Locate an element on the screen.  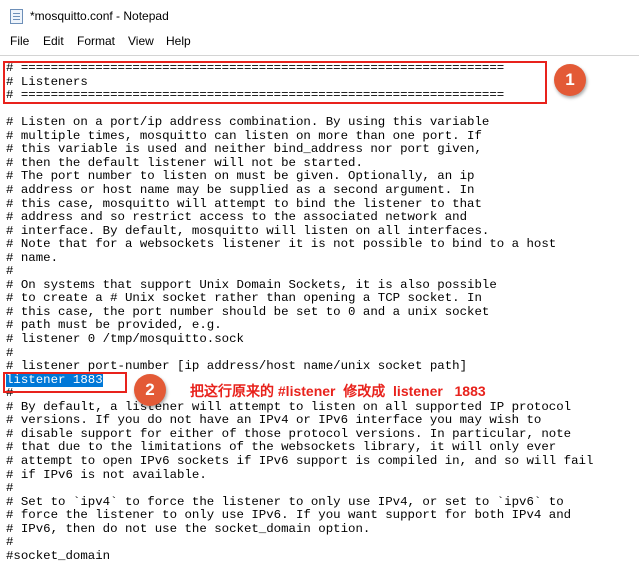
editor-line: #socket_domain is located at coordinates (58, 556).